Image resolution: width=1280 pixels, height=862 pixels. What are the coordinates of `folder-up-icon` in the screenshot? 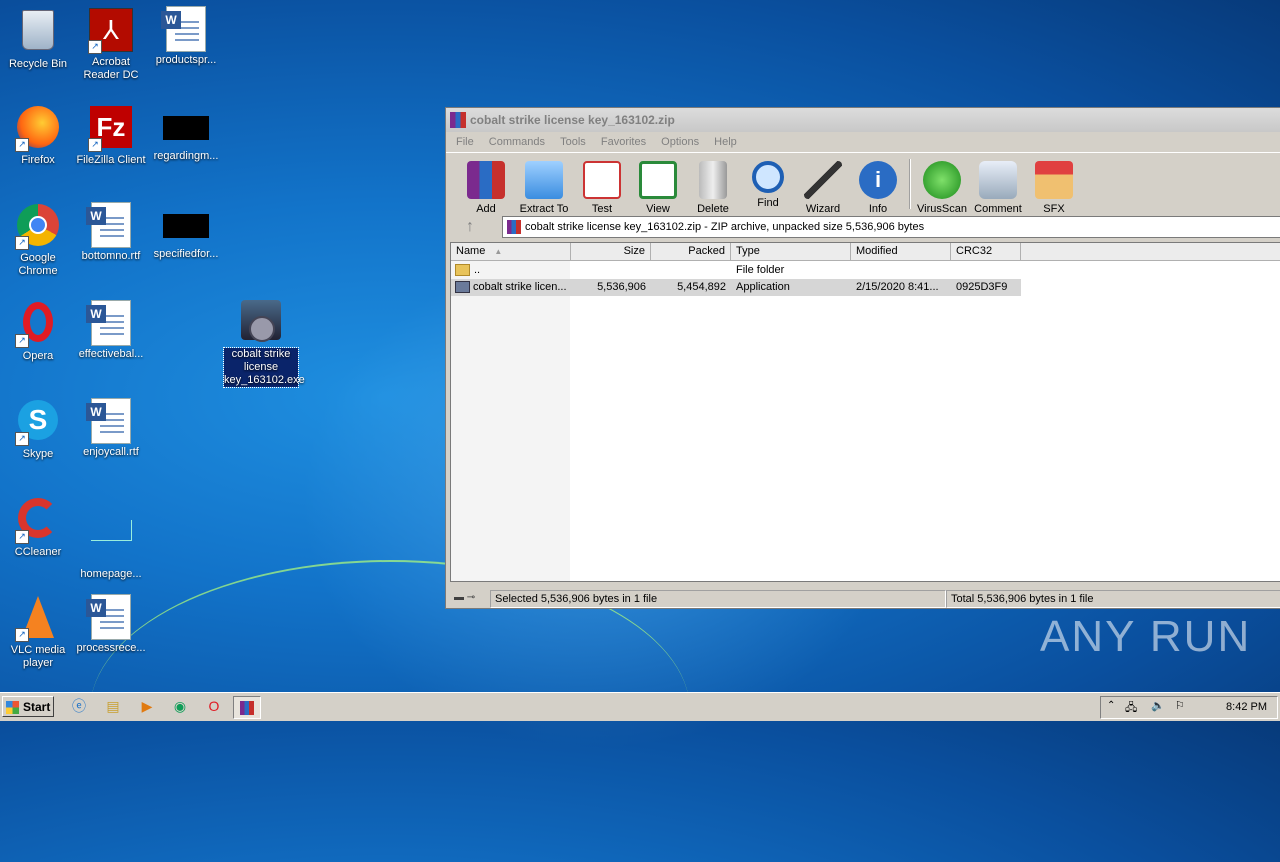 It's located at (462, 270).